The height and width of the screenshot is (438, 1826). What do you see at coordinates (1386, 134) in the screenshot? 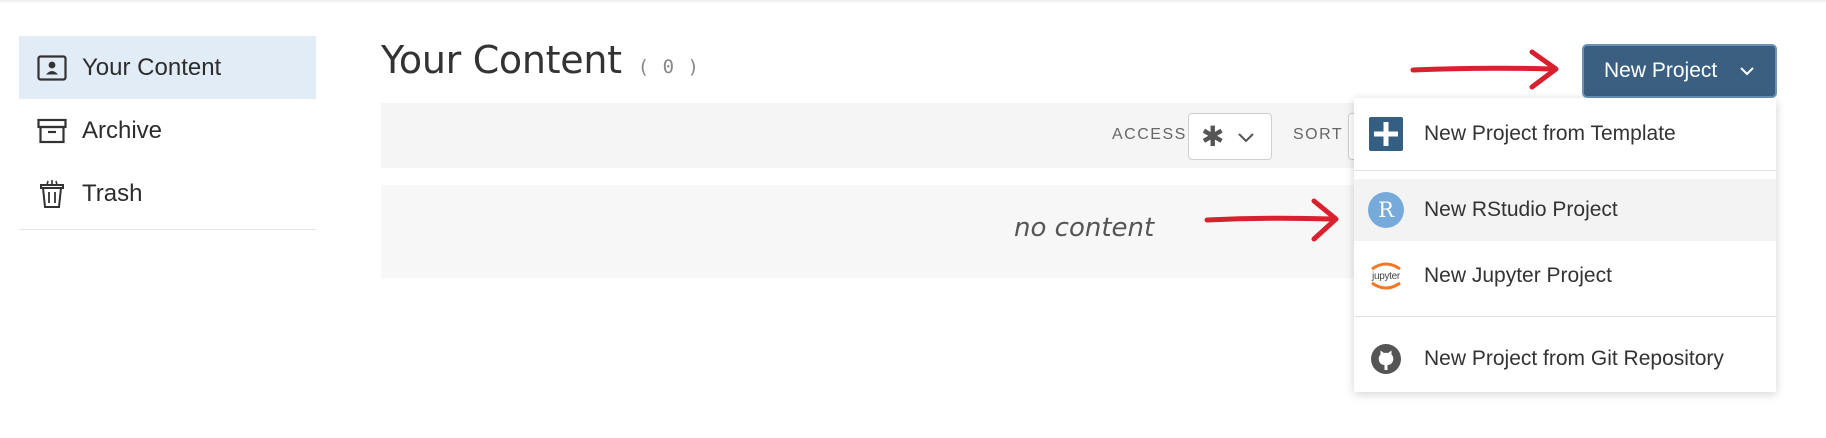
I see `plus-square-icon` at bounding box center [1386, 134].